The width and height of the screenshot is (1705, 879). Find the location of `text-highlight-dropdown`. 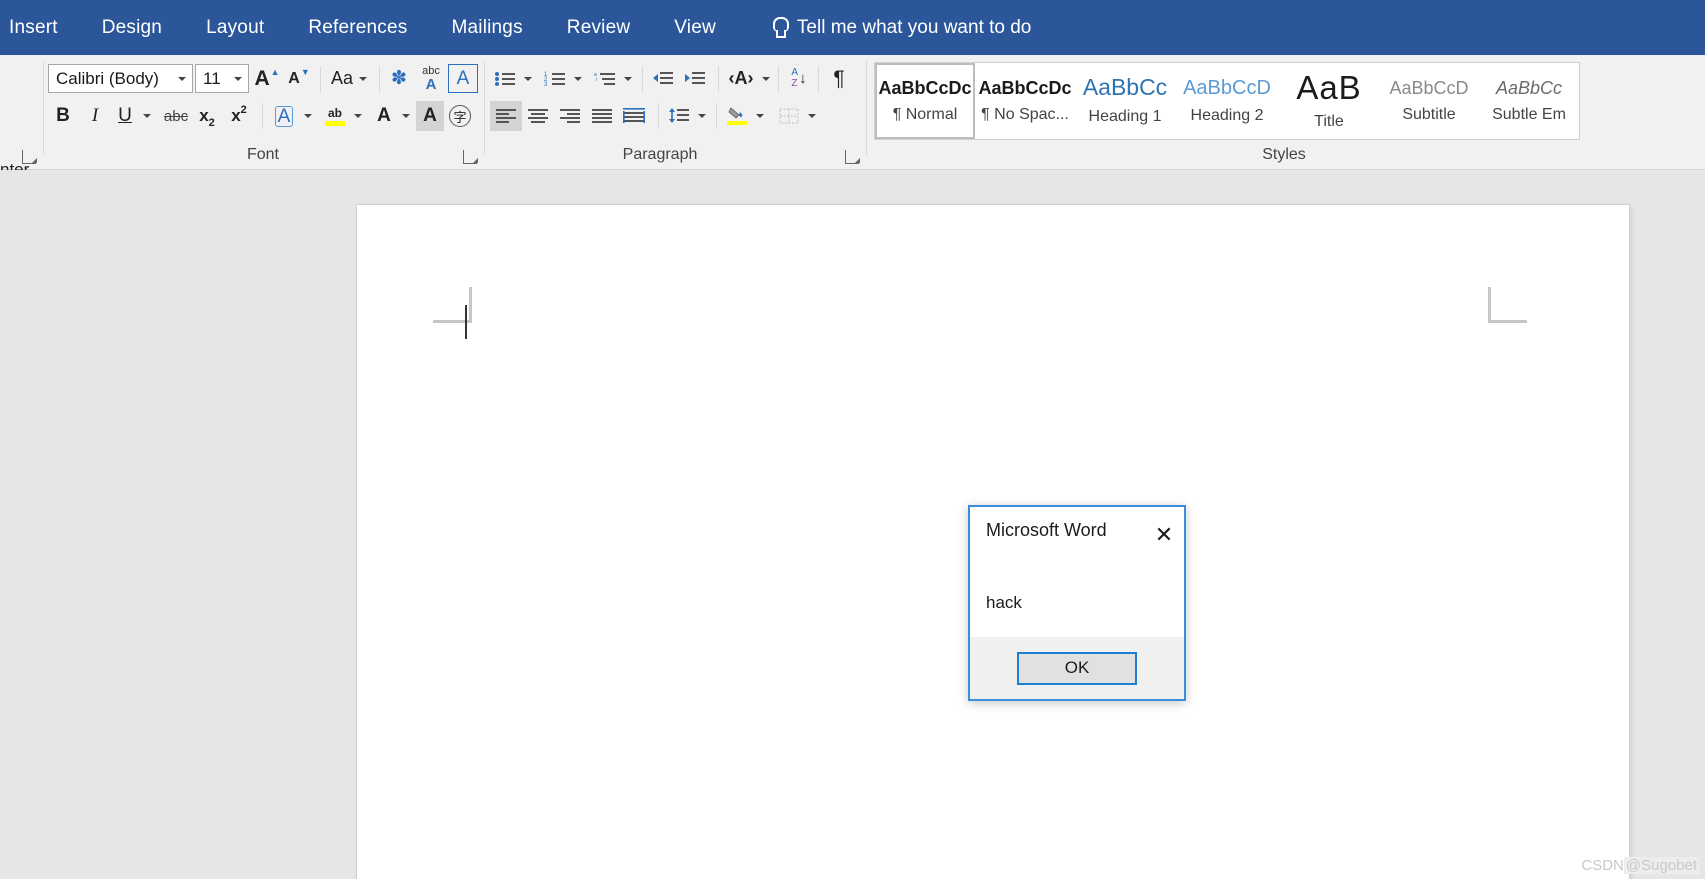

text-highlight-dropdown is located at coordinates (358, 116).